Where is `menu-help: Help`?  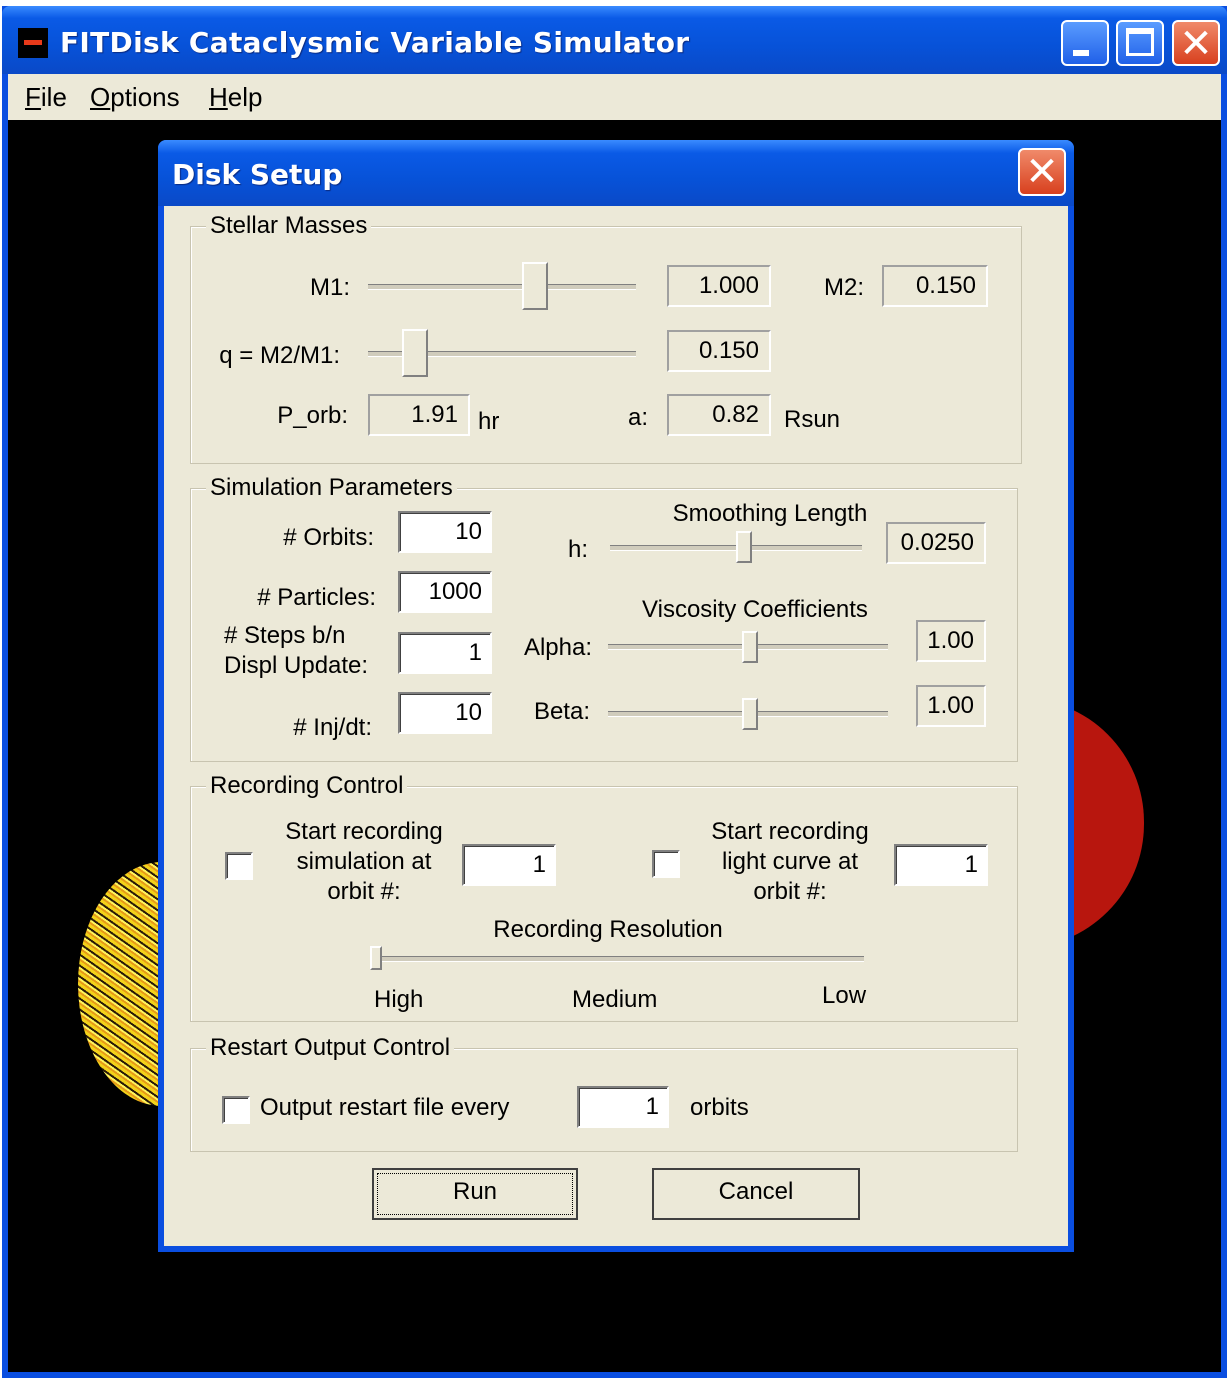 menu-help: Help is located at coordinates (235, 97).